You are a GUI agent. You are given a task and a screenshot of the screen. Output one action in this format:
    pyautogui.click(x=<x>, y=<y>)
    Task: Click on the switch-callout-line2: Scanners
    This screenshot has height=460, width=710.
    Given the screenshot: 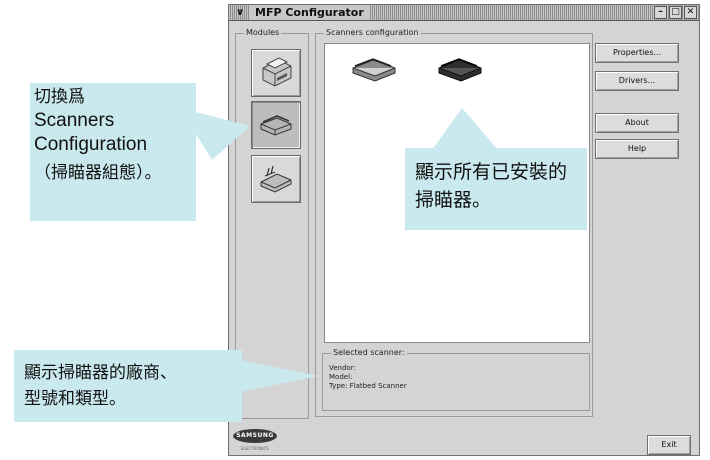 What is the action you would take?
    pyautogui.click(x=74, y=120)
    